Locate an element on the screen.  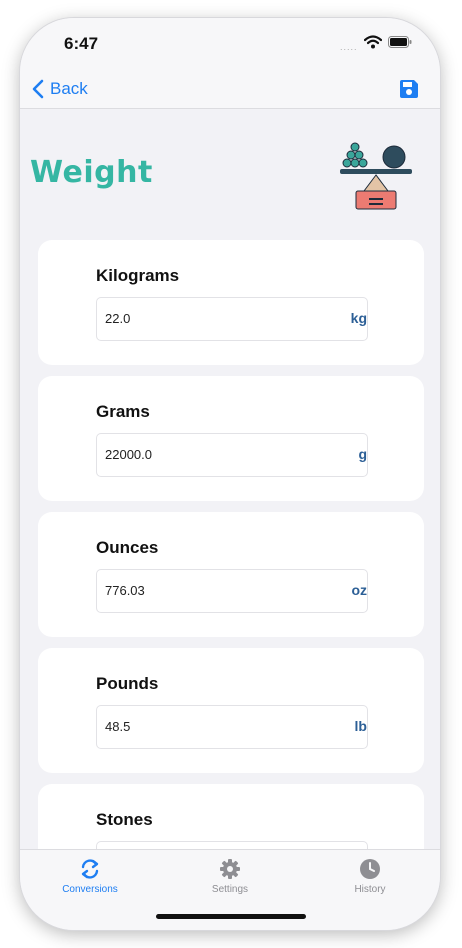
weight-scale-icon is located at coordinates (376, 176).